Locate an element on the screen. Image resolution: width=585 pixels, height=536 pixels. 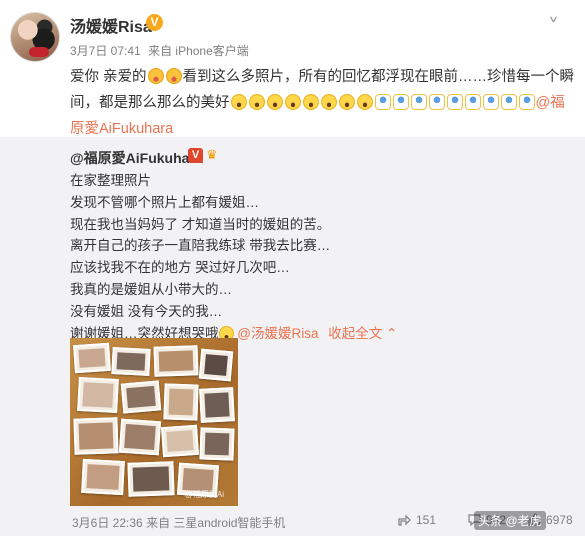
repost-source: 来自 三星android智能手机 is located at coordinates (216, 523).